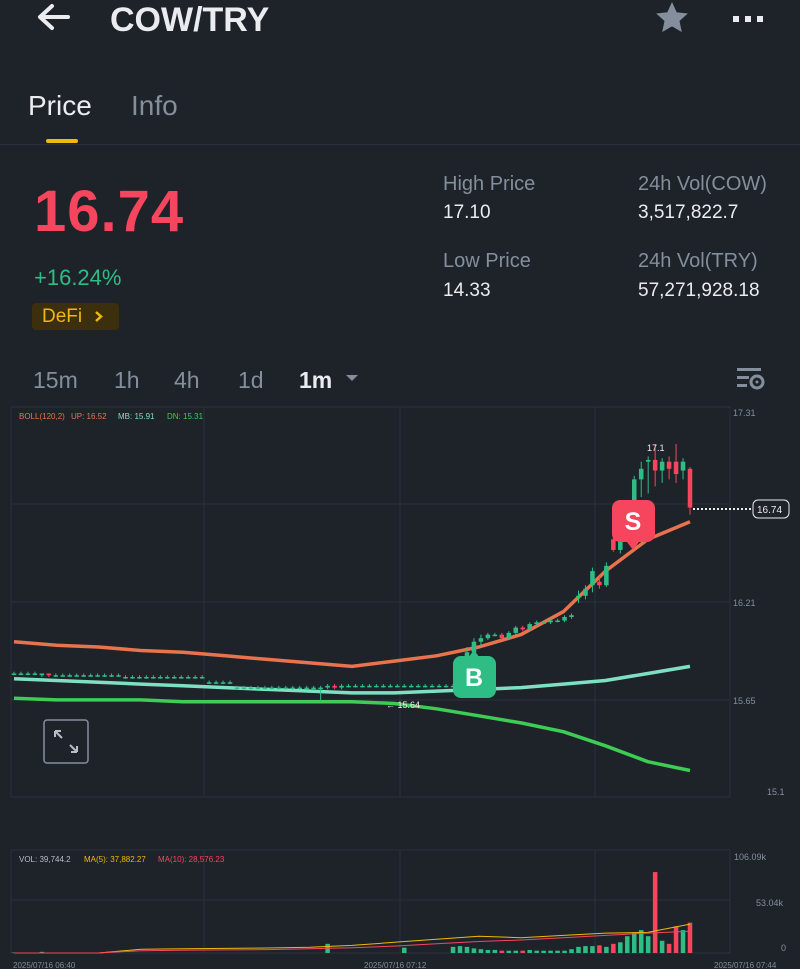 This screenshot has height=969, width=800. I want to click on vol-label: VOL: 39,744.2, so click(45, 859).